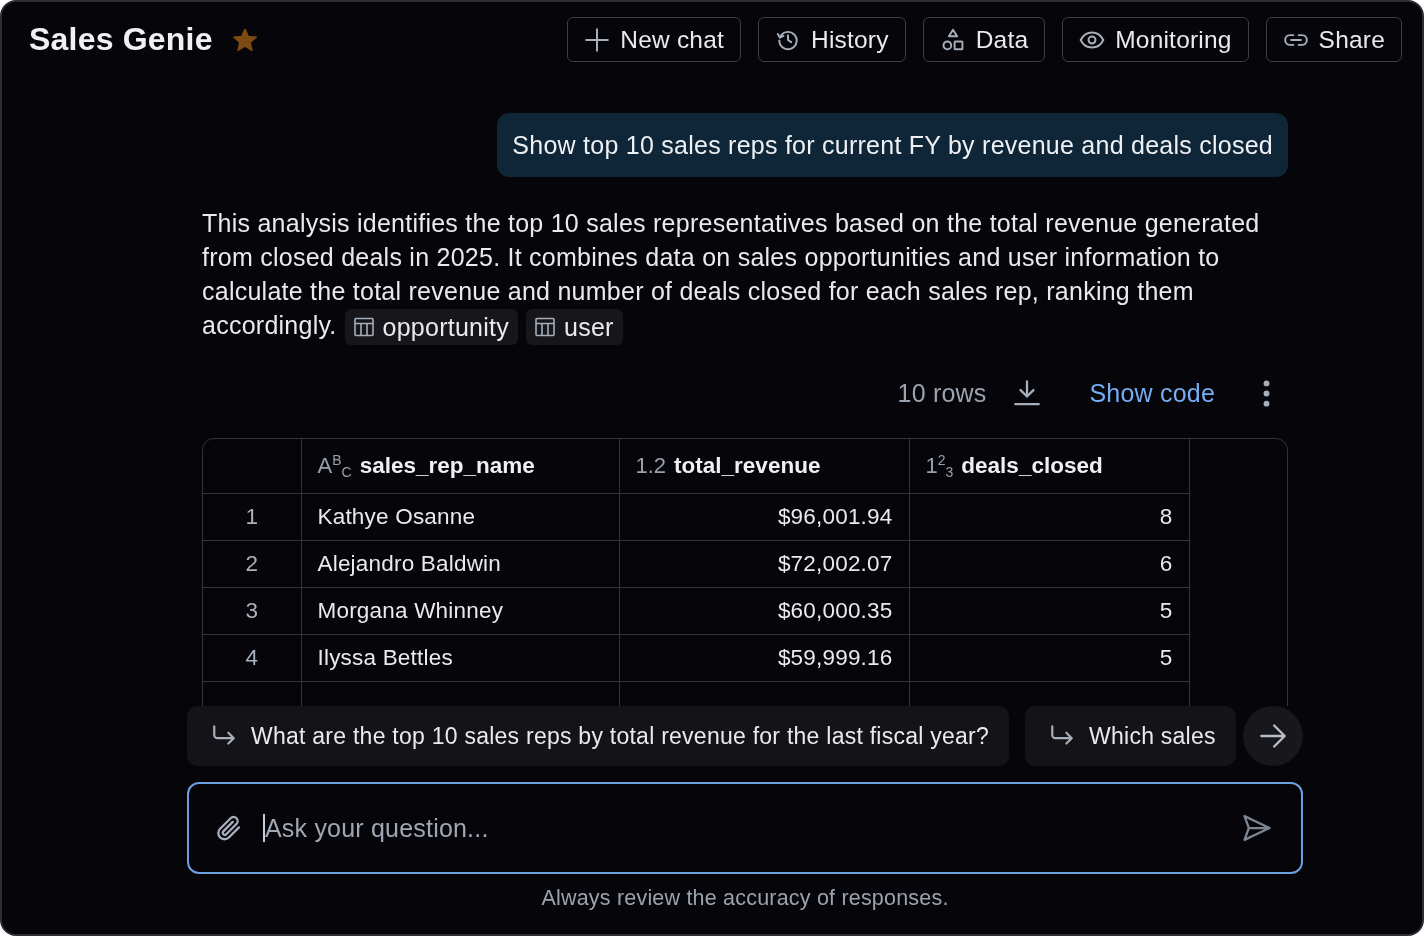  I want to click on column-name: total_revenue, so click(747, 466).